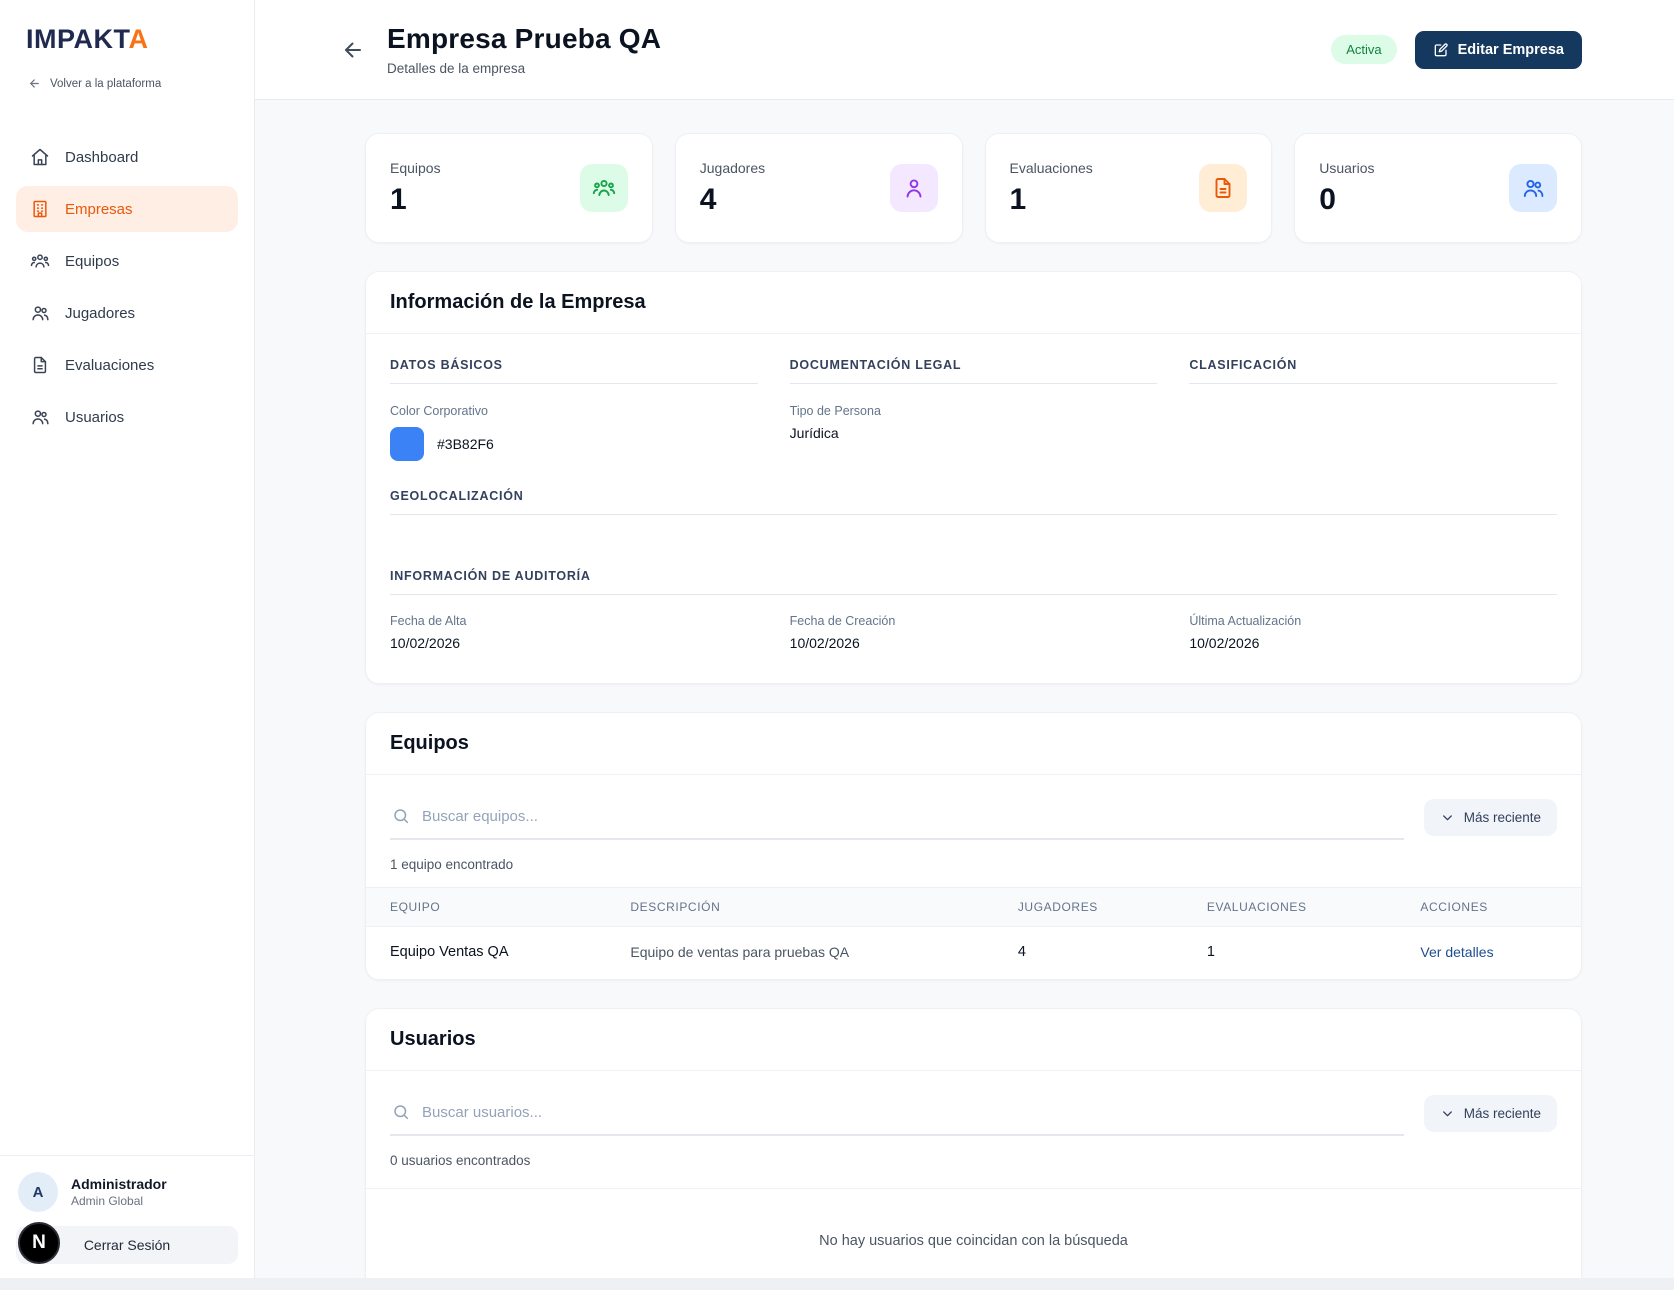 This screenshot has width=1674, height=1290. I want to click on audit-field-label: Fecha de Creación, so click(842, 621).